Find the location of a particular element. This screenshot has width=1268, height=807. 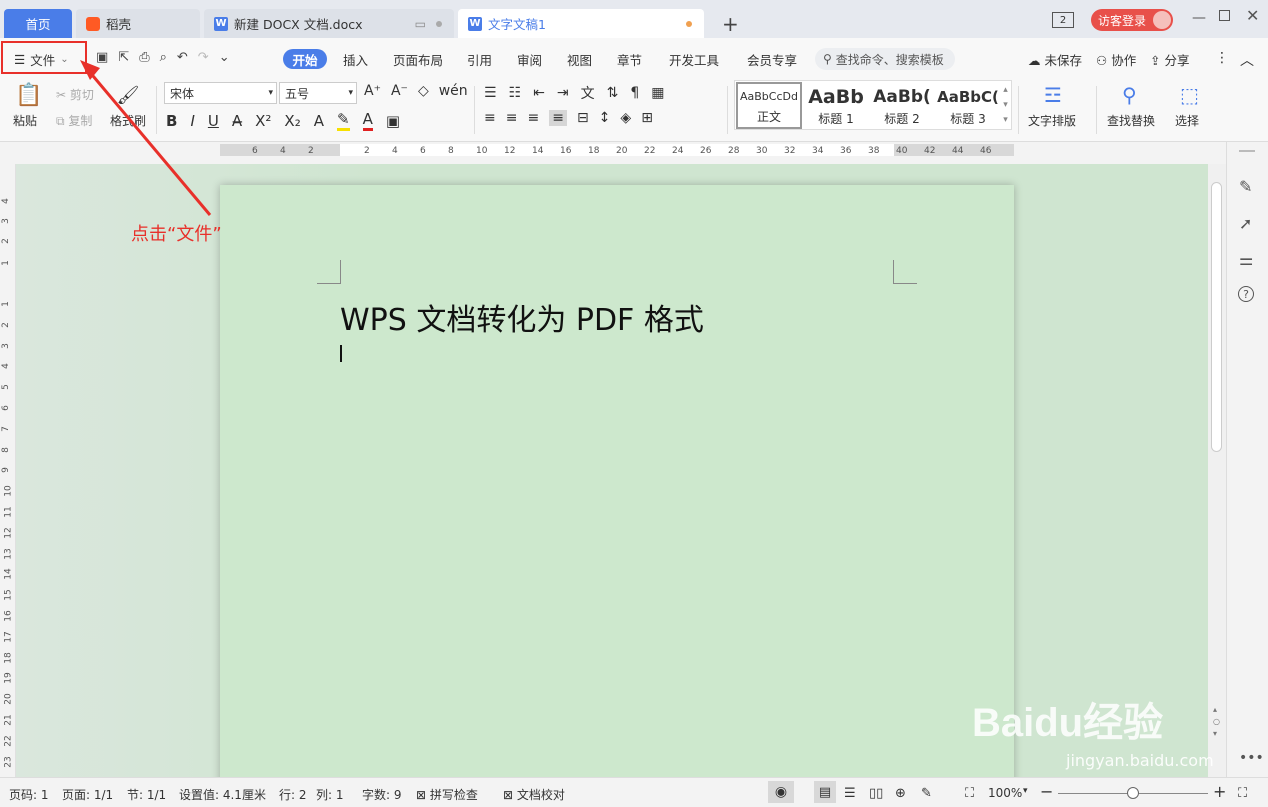

text-layout-icon: ☲ is located at coordinates (1053, 95).